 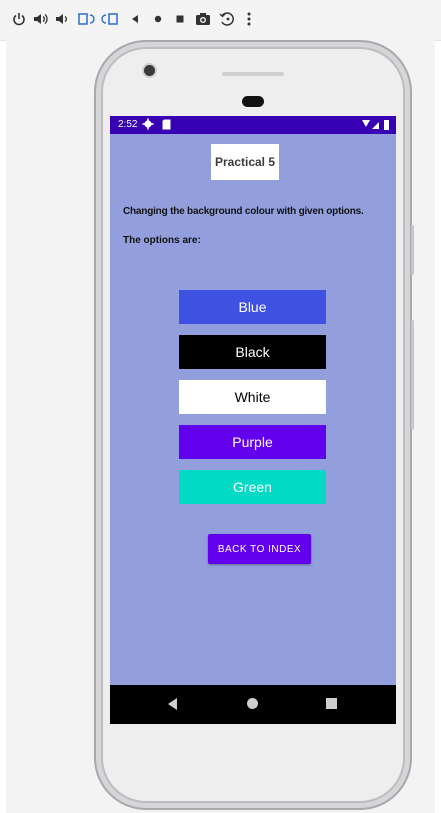 I want to click on zoom-icon, so click(x=227, y=19).